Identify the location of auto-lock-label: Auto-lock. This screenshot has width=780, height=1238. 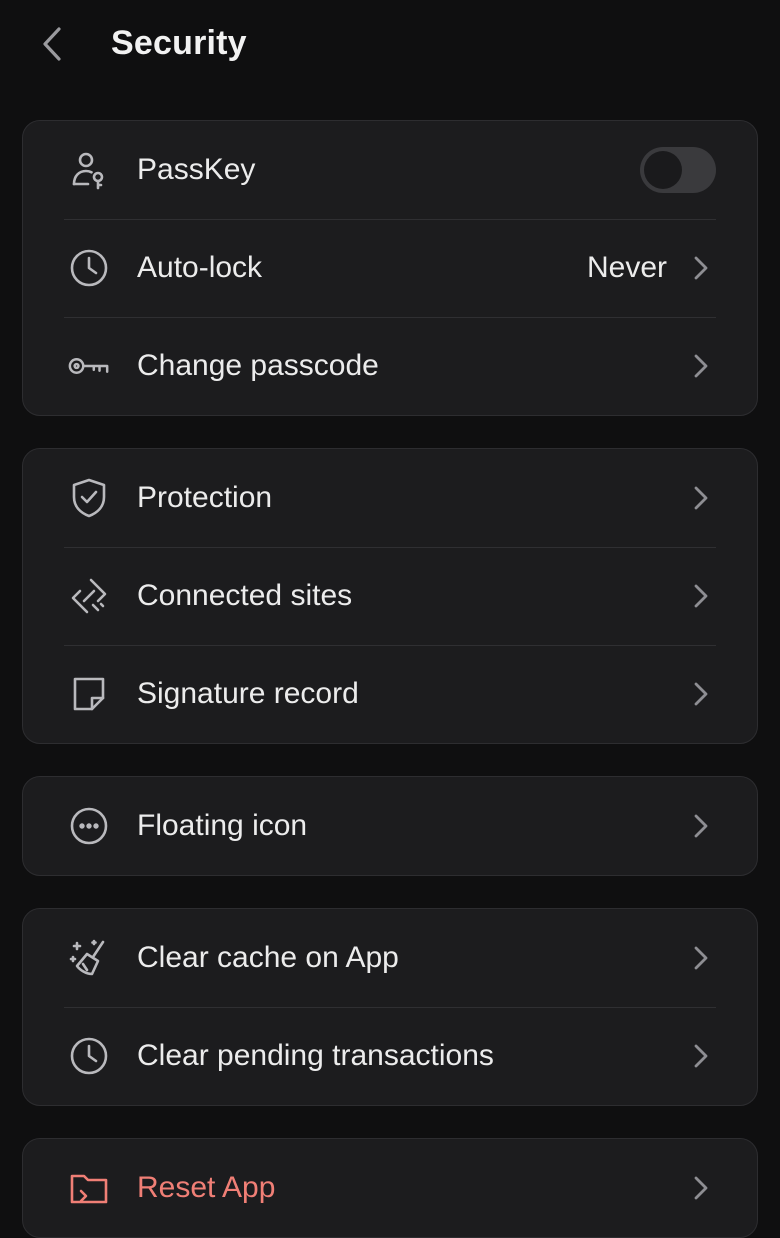
(200, 267).